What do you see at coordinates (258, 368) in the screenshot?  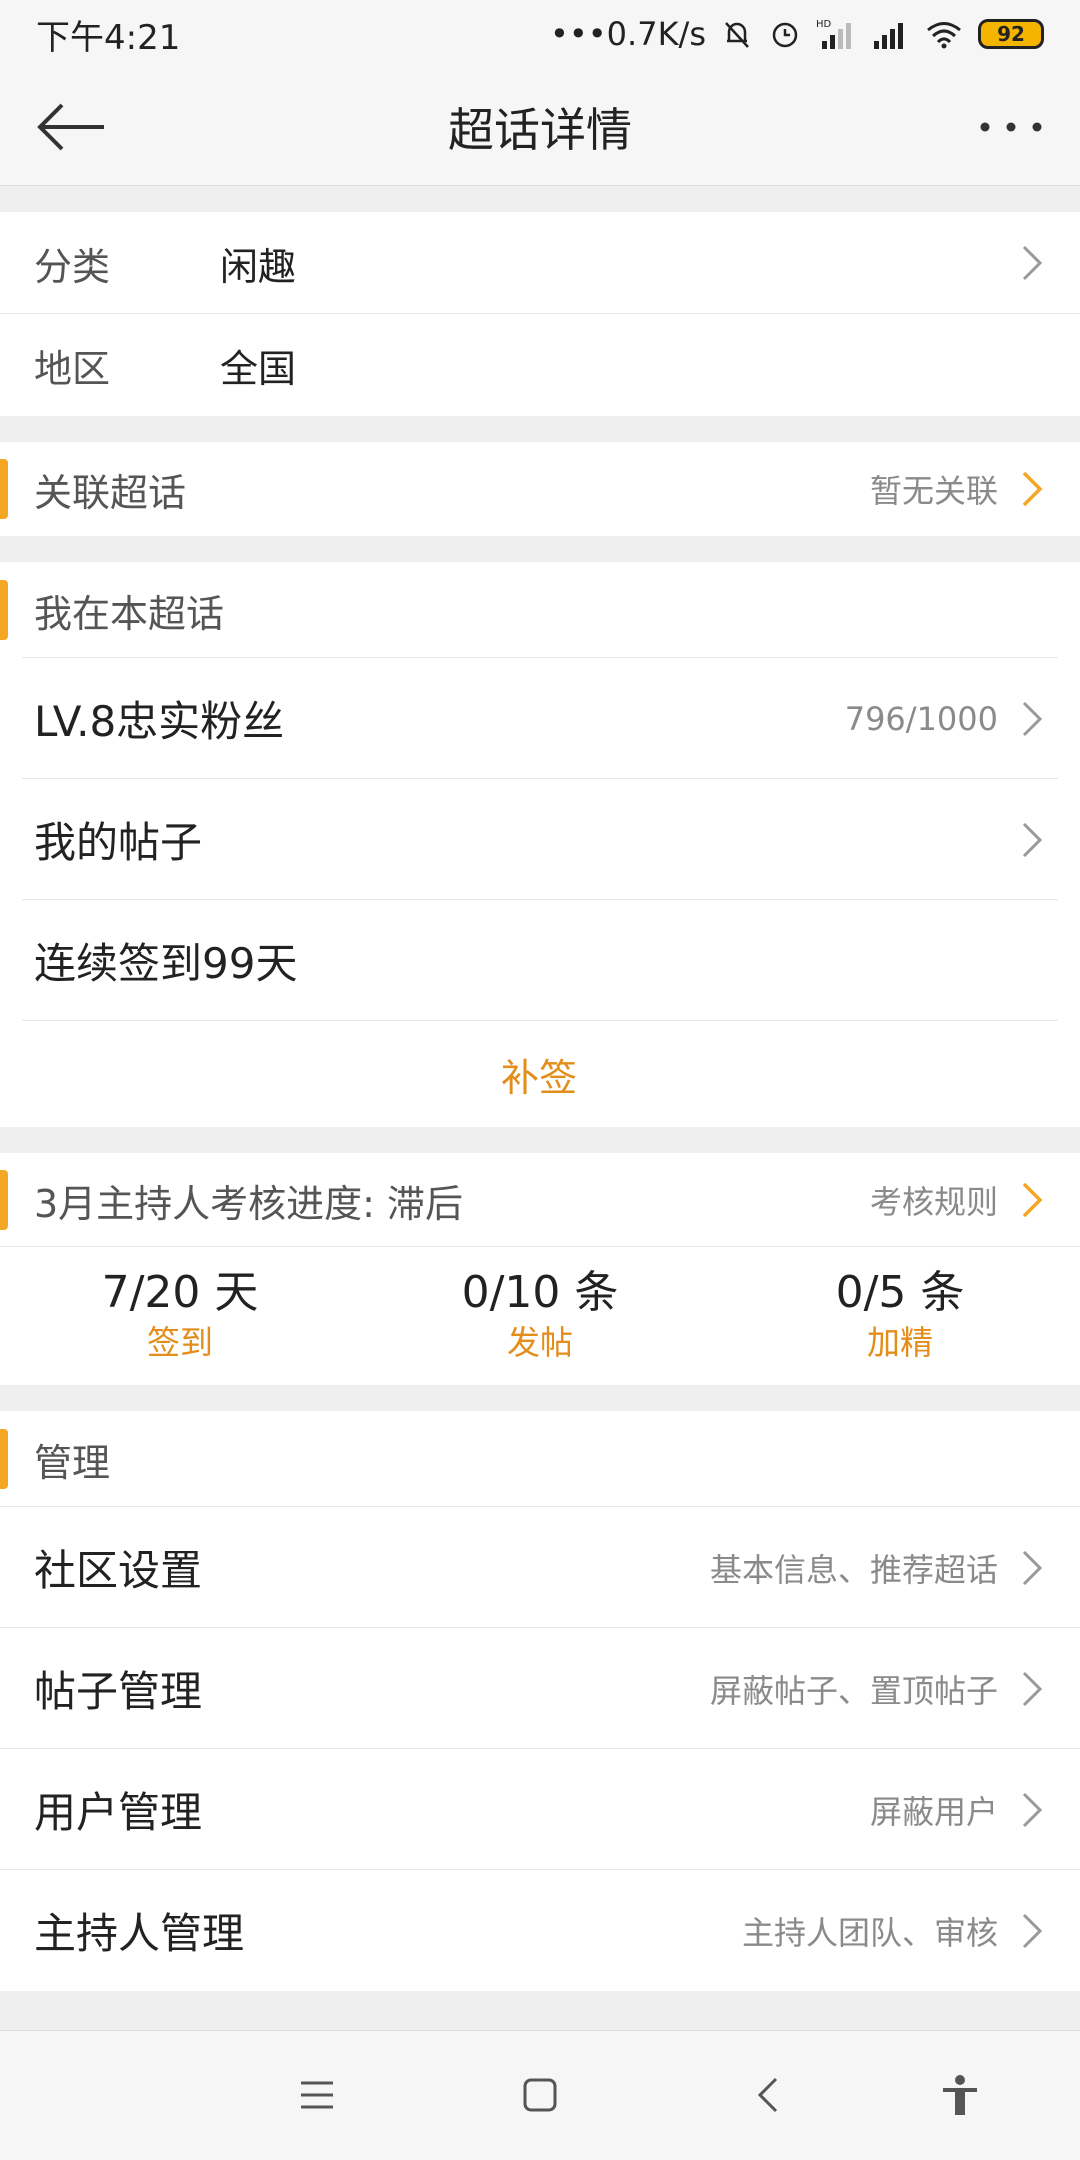 I see `region-value: 全国` at bounding box center [258, 368].